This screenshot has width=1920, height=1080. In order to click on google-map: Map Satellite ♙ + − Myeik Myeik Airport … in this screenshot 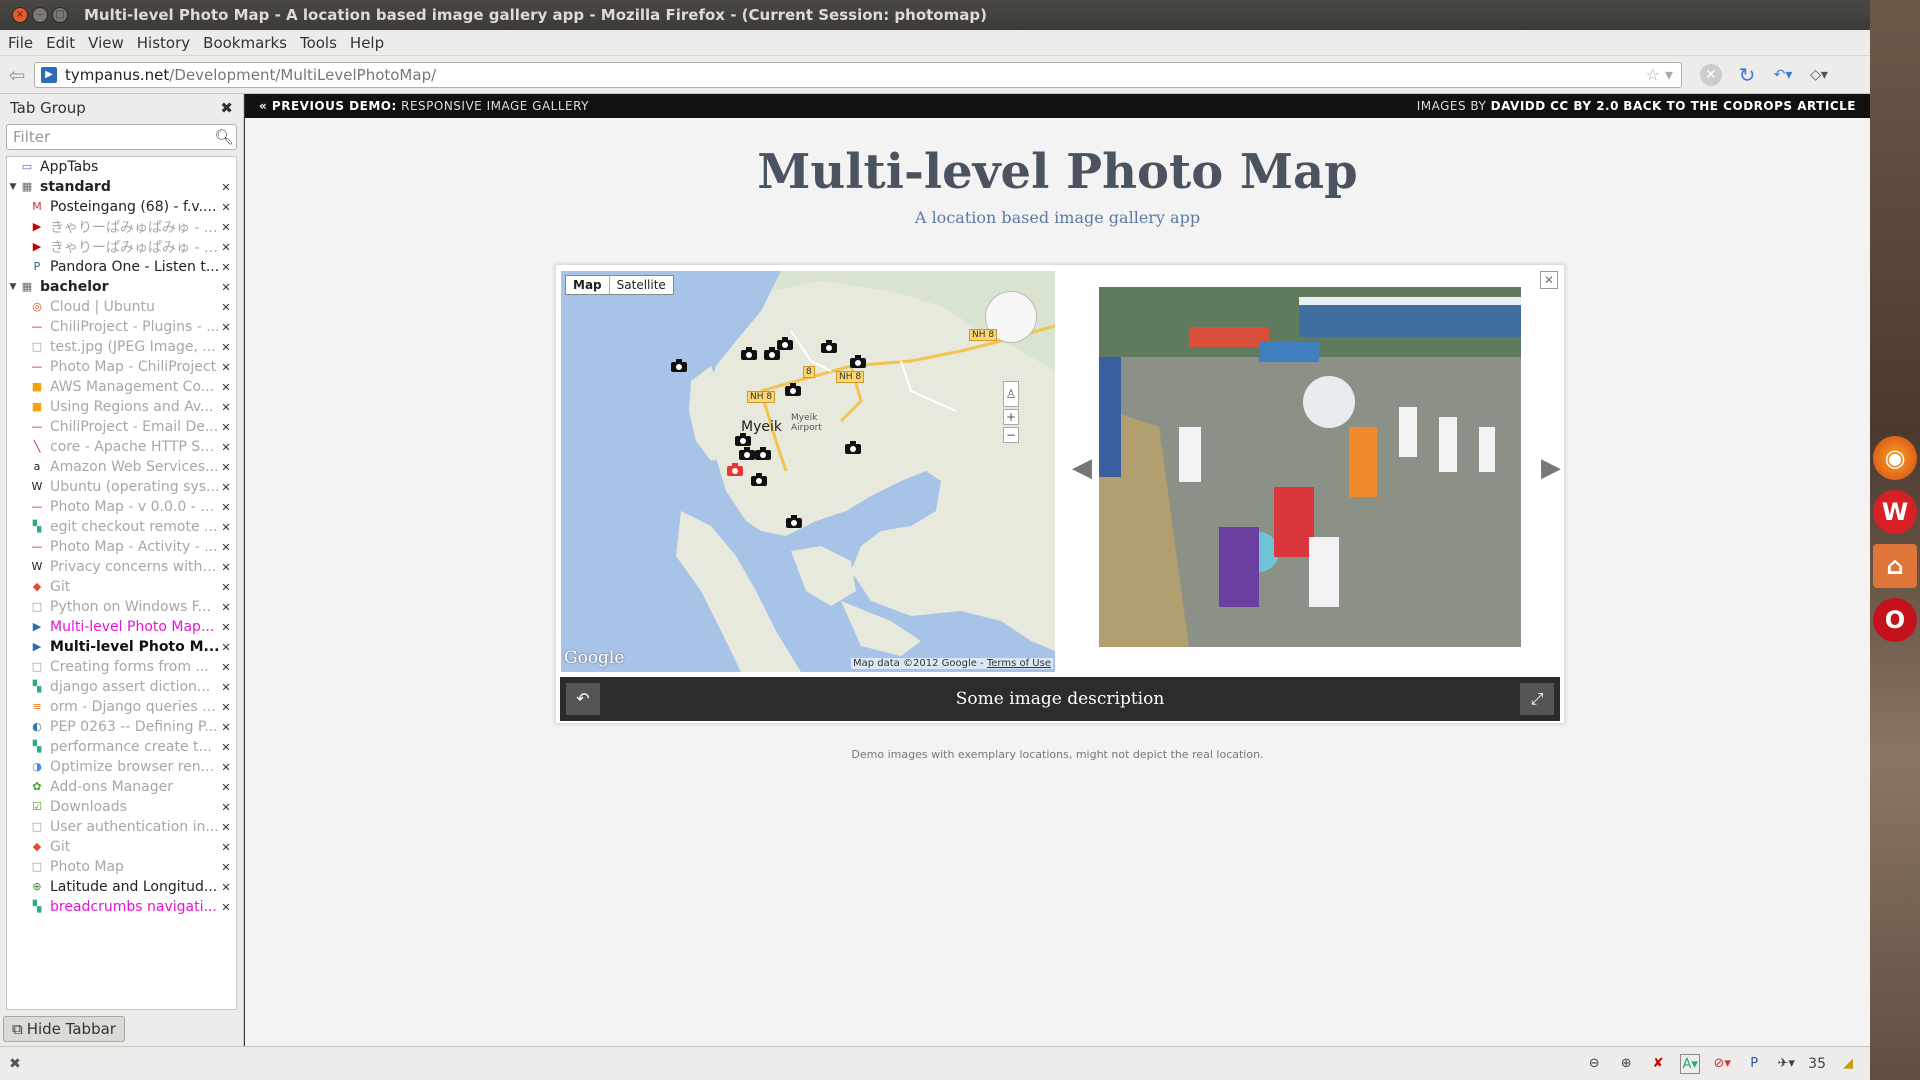, I will do `click(808, 471)`.